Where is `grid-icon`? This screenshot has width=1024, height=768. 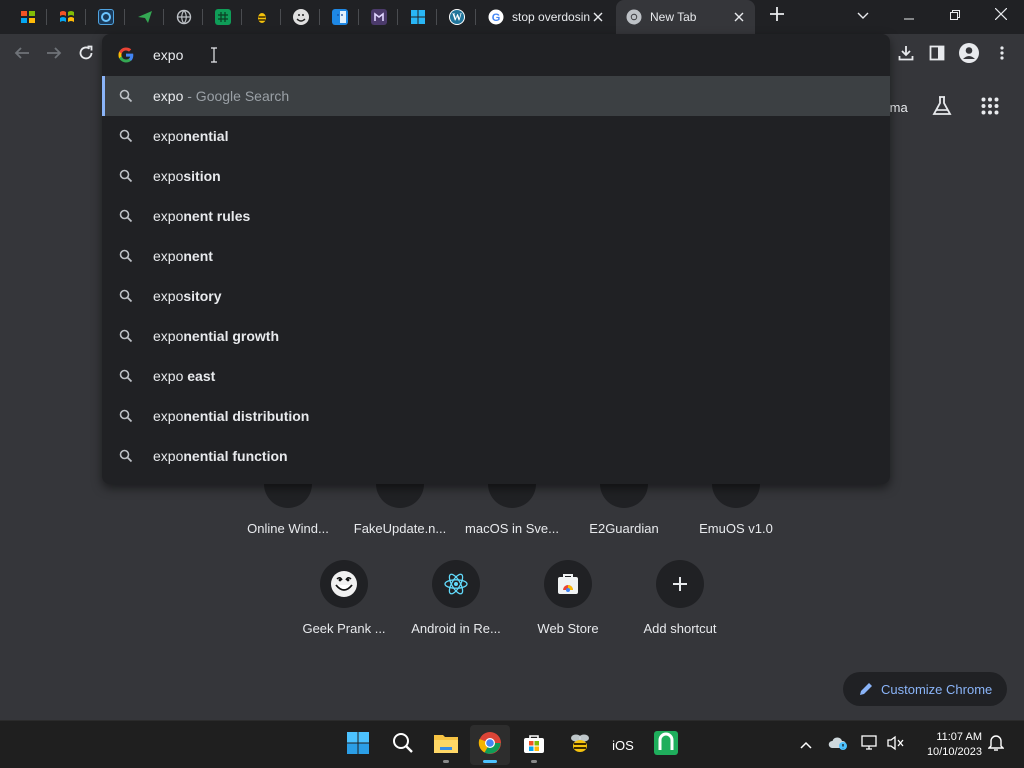 grid-icon is located at coordinates (222, 17).